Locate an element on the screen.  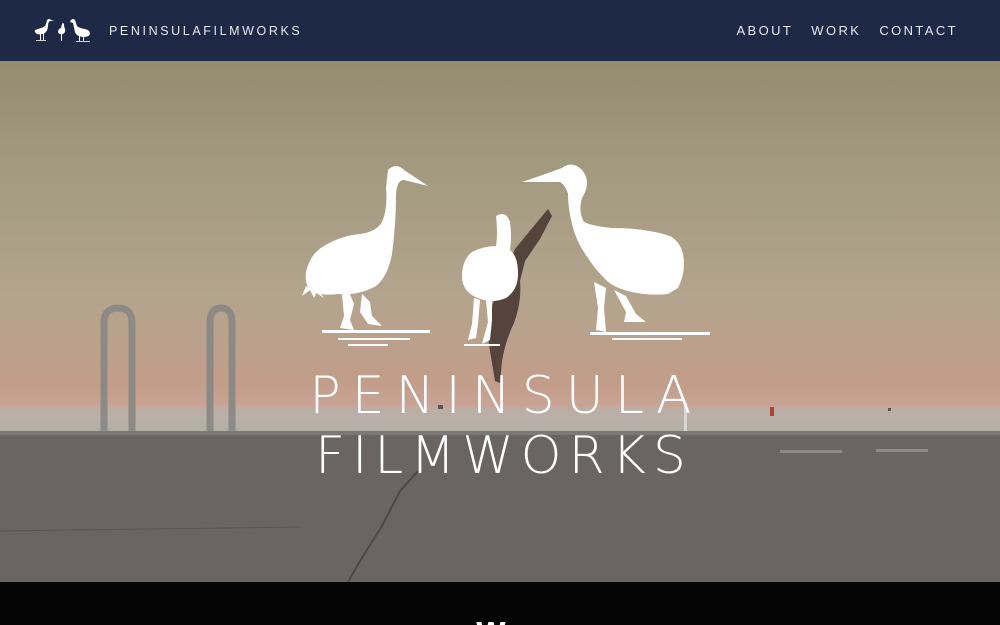
main-nav: ABOUT WORK CONTACT is located at coordinates (847, 30).